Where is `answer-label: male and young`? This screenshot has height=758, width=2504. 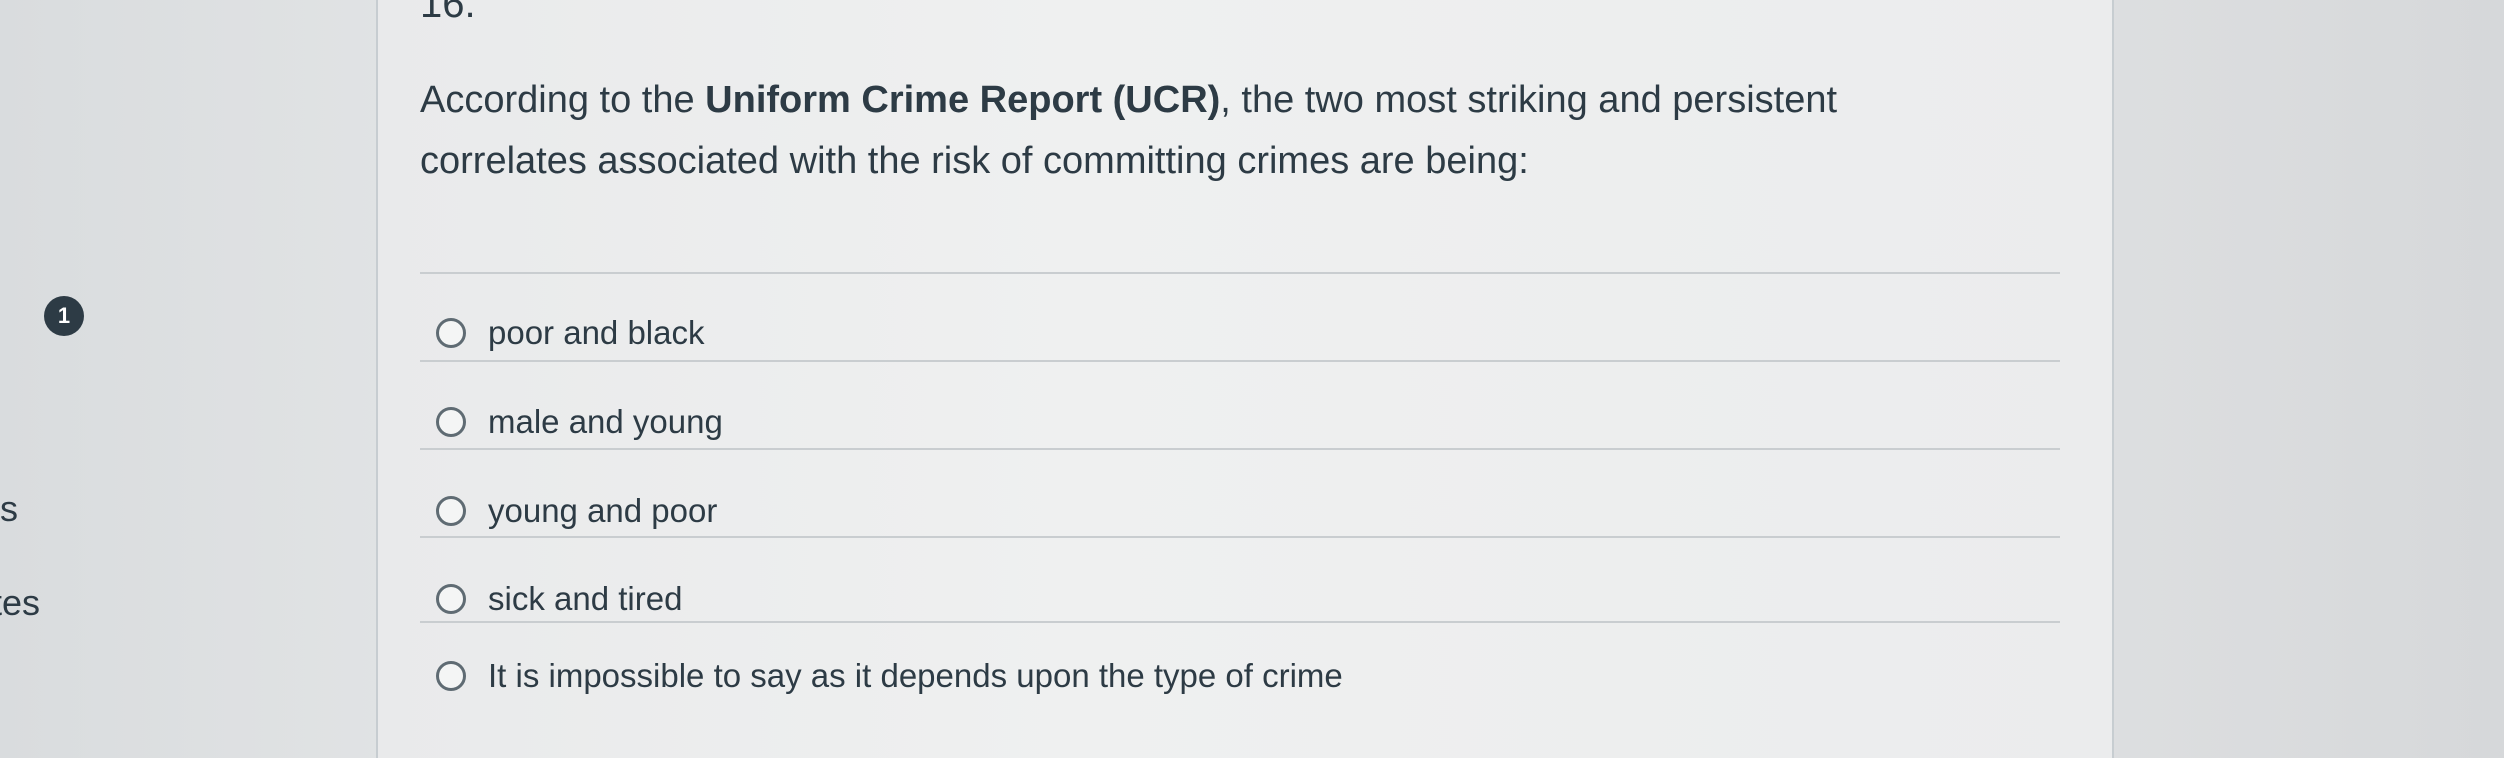 answer-label: male and young is located at coordinates (605, 422).